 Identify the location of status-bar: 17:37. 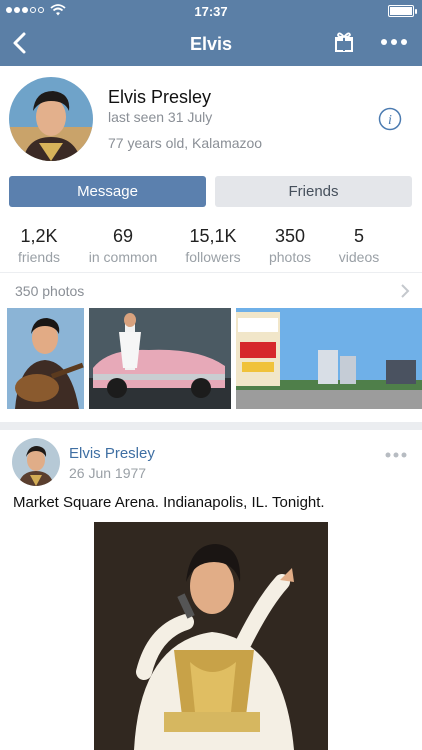
(211, 11).